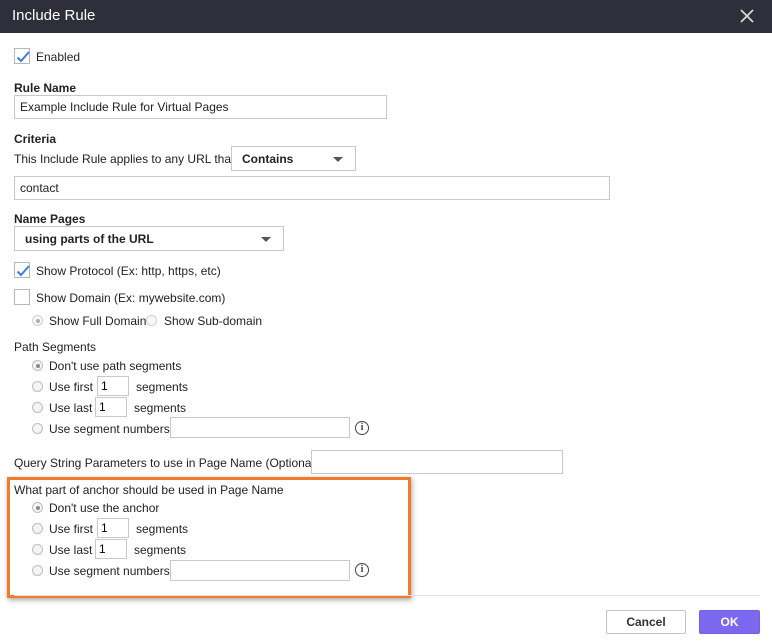 This screenshot has height=642, width=772. What do you see at coordinates (71, 550) in the screenshot?
I see `anchor-use-last-label: Use last` at bounding box center [71, 550].